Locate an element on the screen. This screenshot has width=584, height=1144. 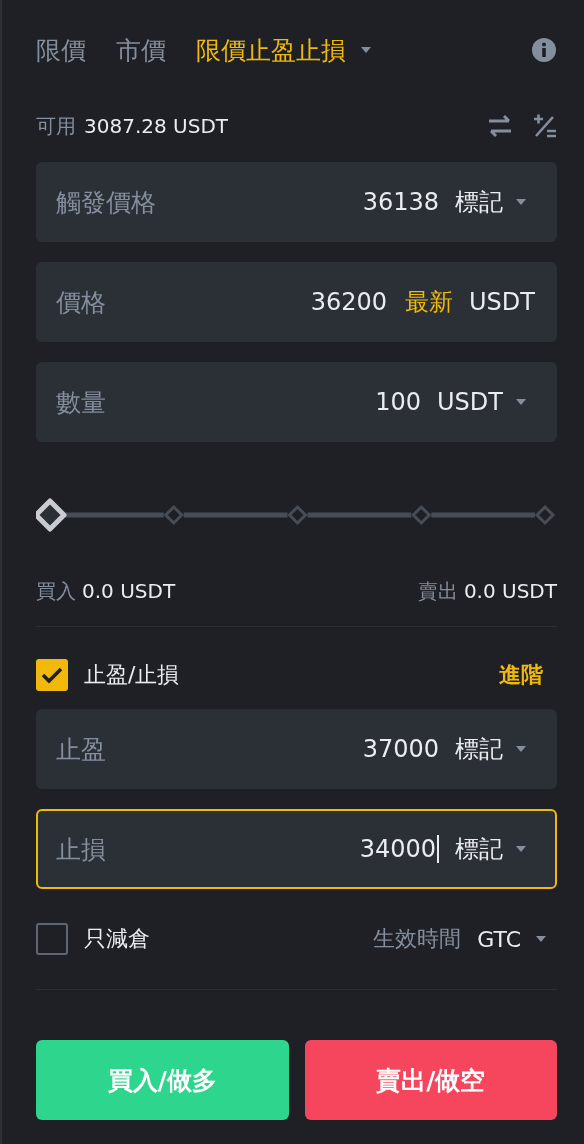
field-label: 數量 is located at coordinates (81, 402).